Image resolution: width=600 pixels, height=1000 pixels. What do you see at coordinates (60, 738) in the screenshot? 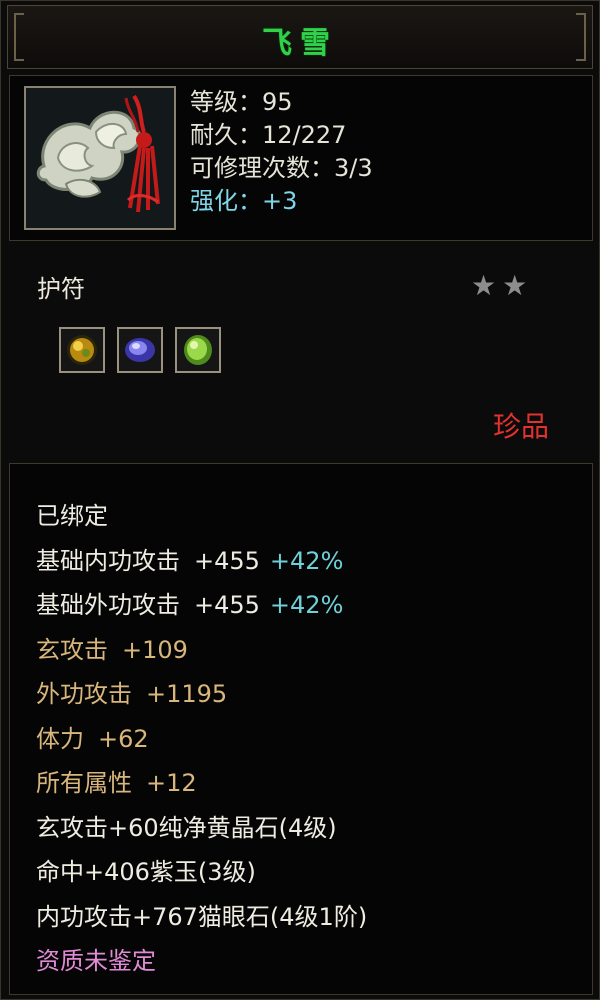
I see `attr-label: 体力` at bounding box center [60, 738].